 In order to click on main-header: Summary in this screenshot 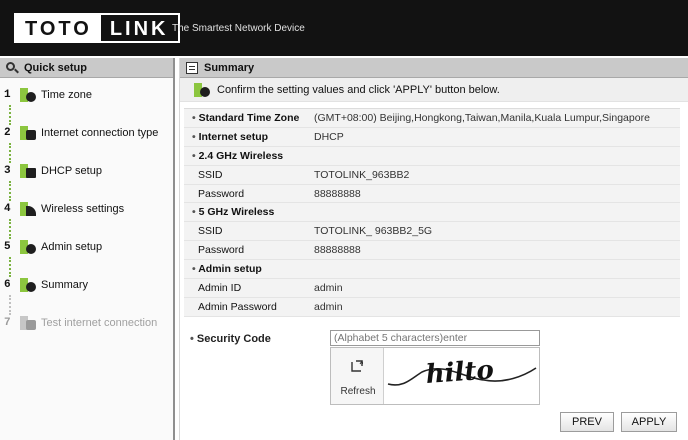, I will do `click(434, 68)`.